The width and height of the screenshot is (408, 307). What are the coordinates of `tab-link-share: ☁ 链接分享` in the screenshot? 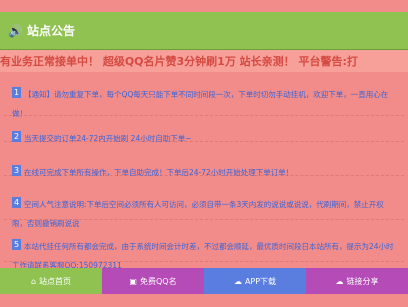 It's located at (357, 281).